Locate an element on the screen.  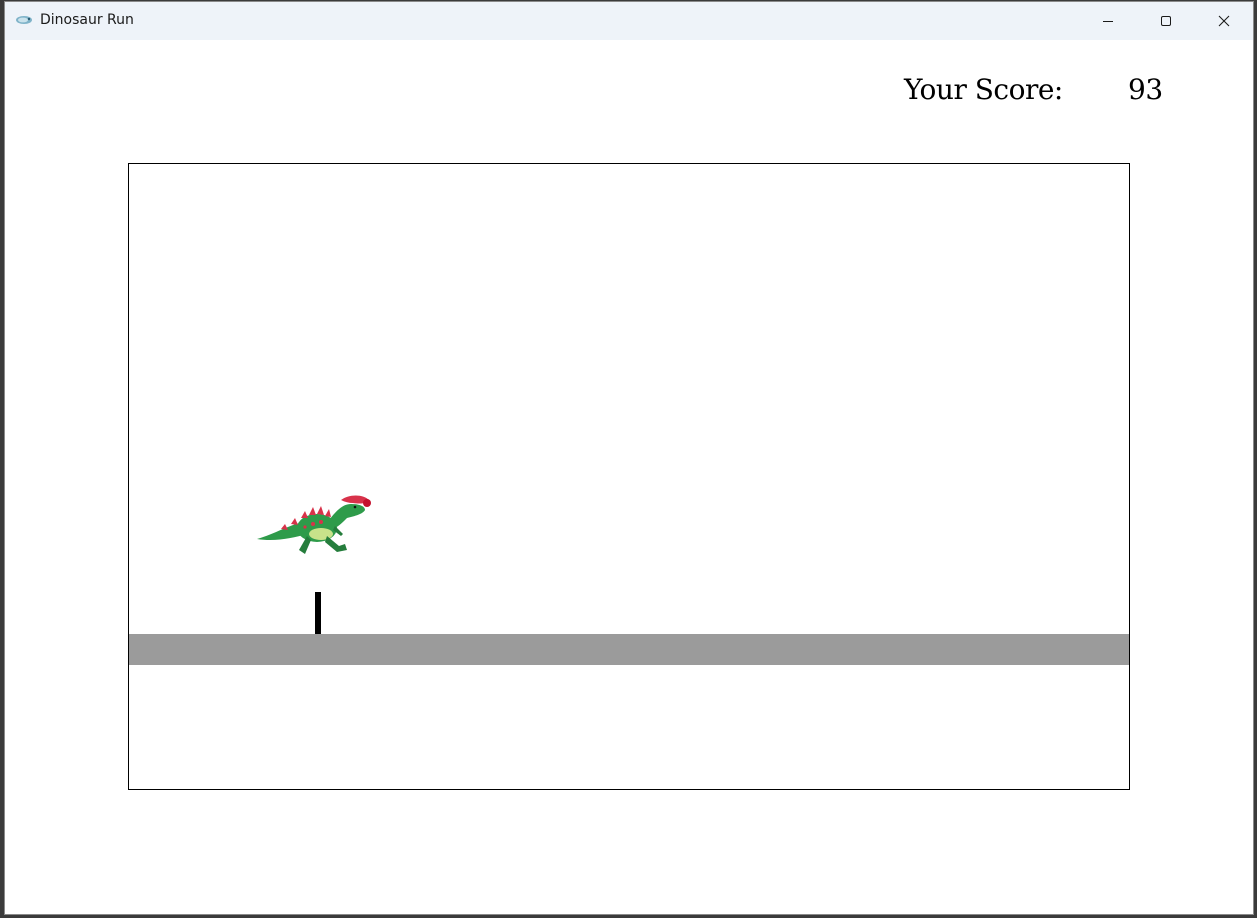
title-bar: Dinosaur Run is located at coordinates (629, 21).